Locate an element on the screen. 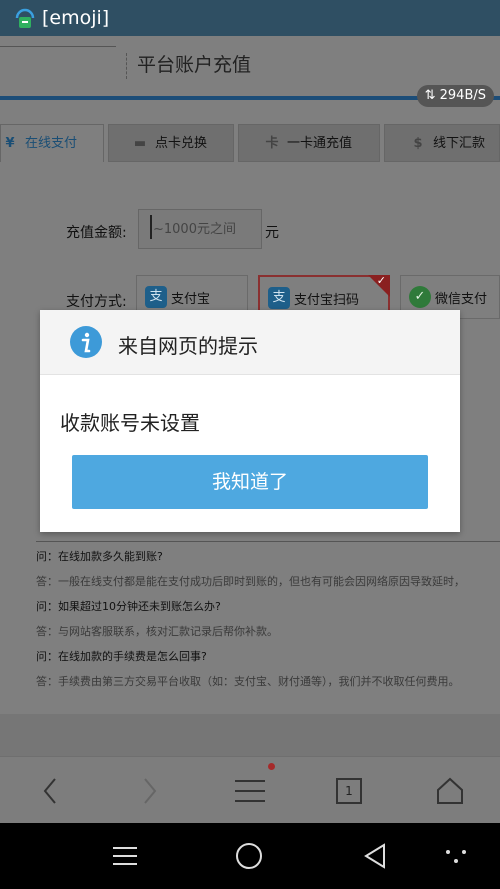  tab-online-pay: ¥ 在线支付 is located at coordinates (52, 143).